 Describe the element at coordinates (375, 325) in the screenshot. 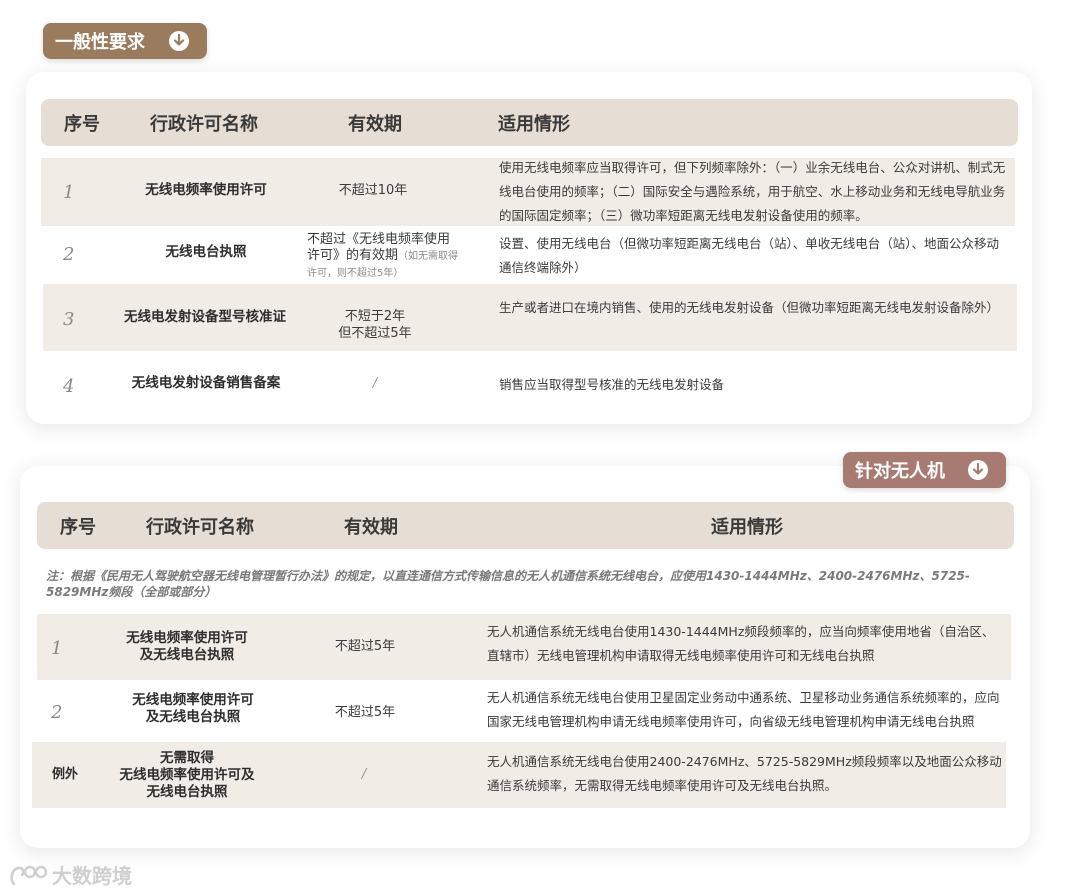

I see `validity: 不短于2年 但不超过5年` at that location.